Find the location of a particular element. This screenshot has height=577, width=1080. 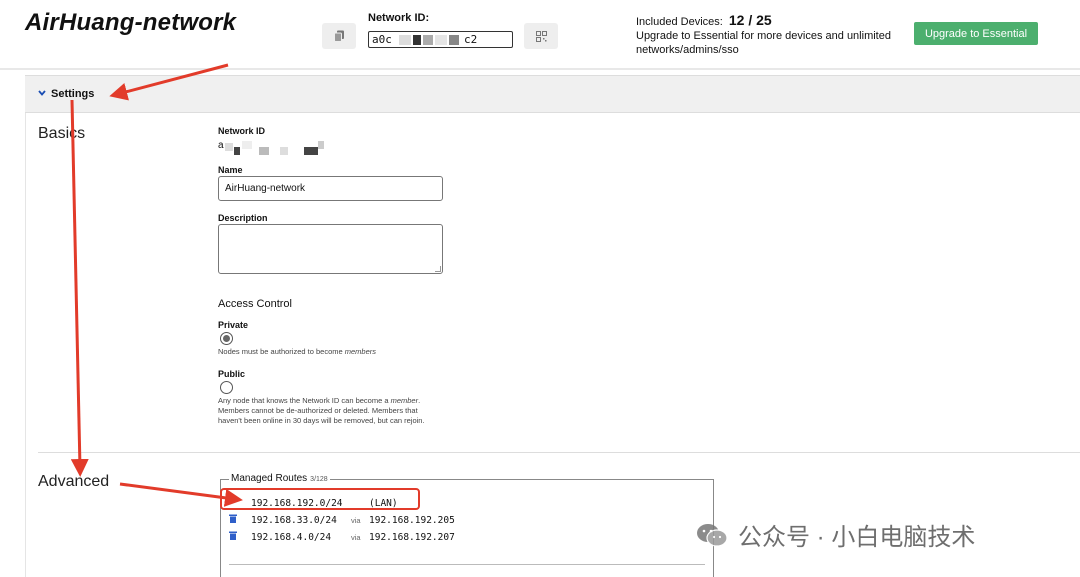

basics-heading: Basics is located at coordinates (62, 133).